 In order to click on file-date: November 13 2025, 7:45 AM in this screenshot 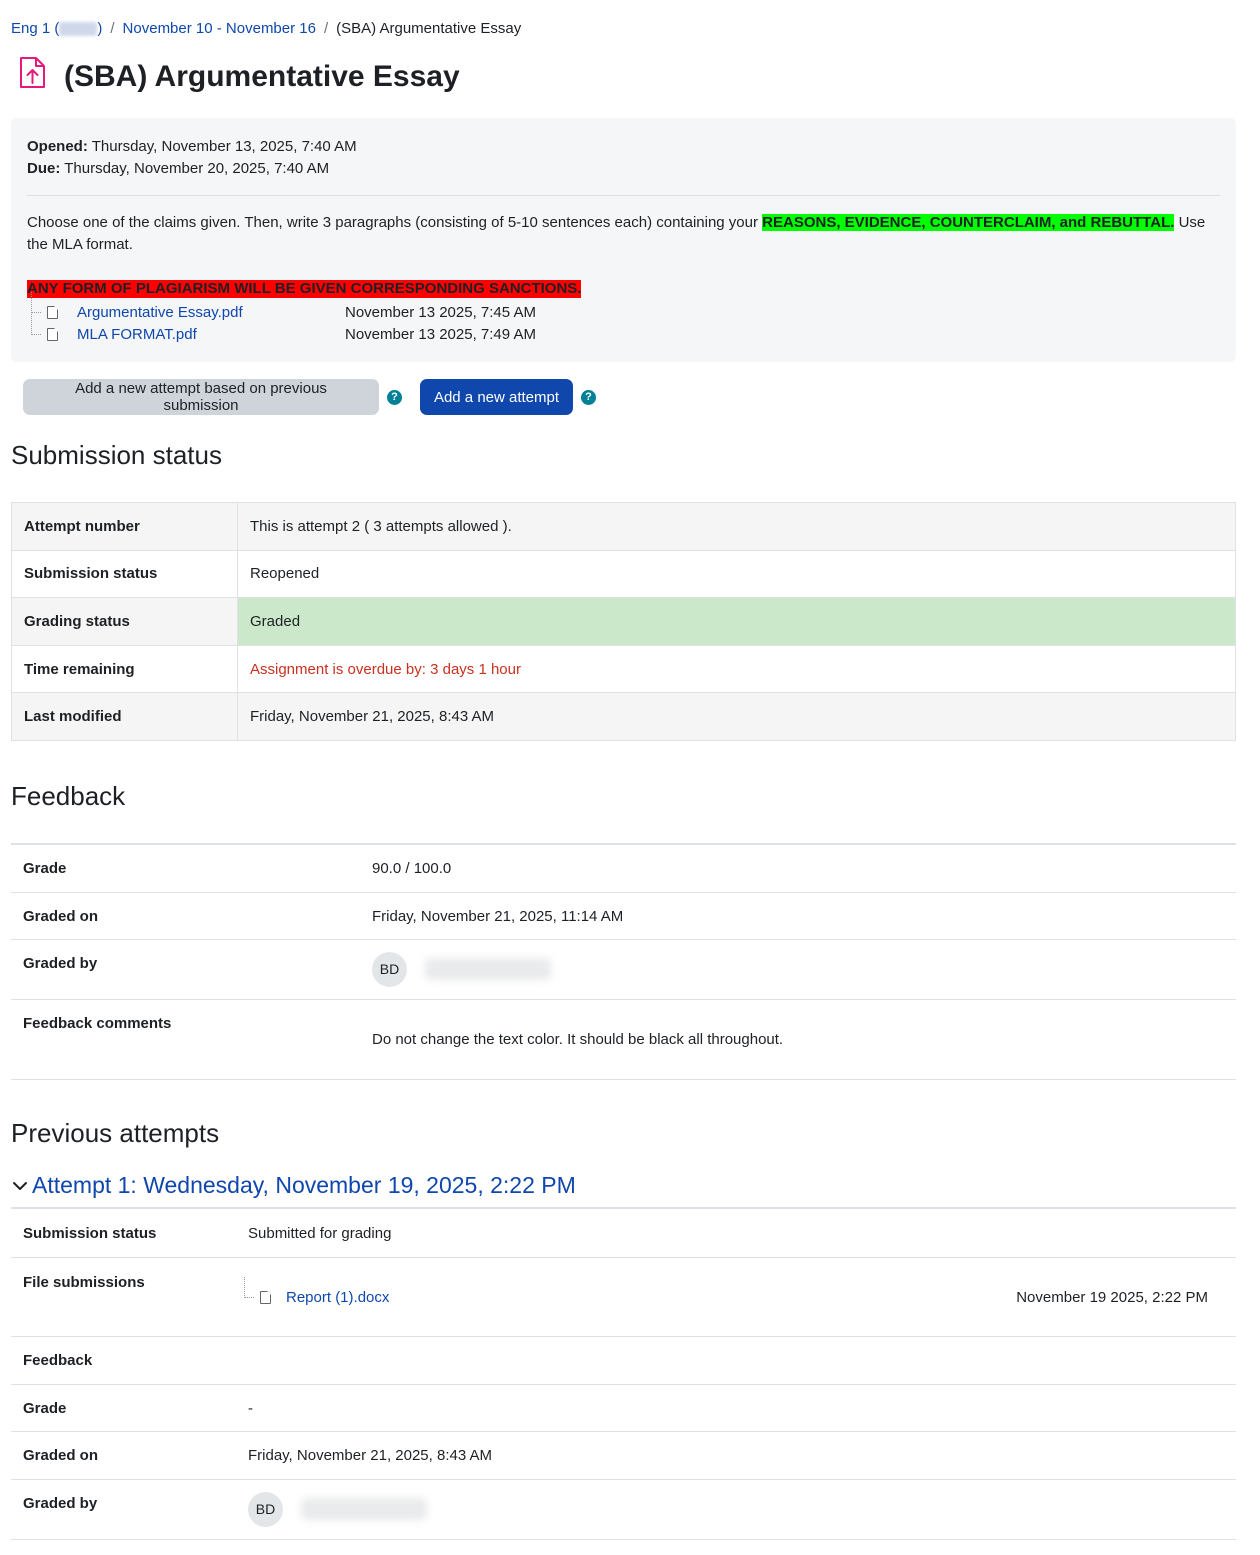, I will do `click(440, 312)`.